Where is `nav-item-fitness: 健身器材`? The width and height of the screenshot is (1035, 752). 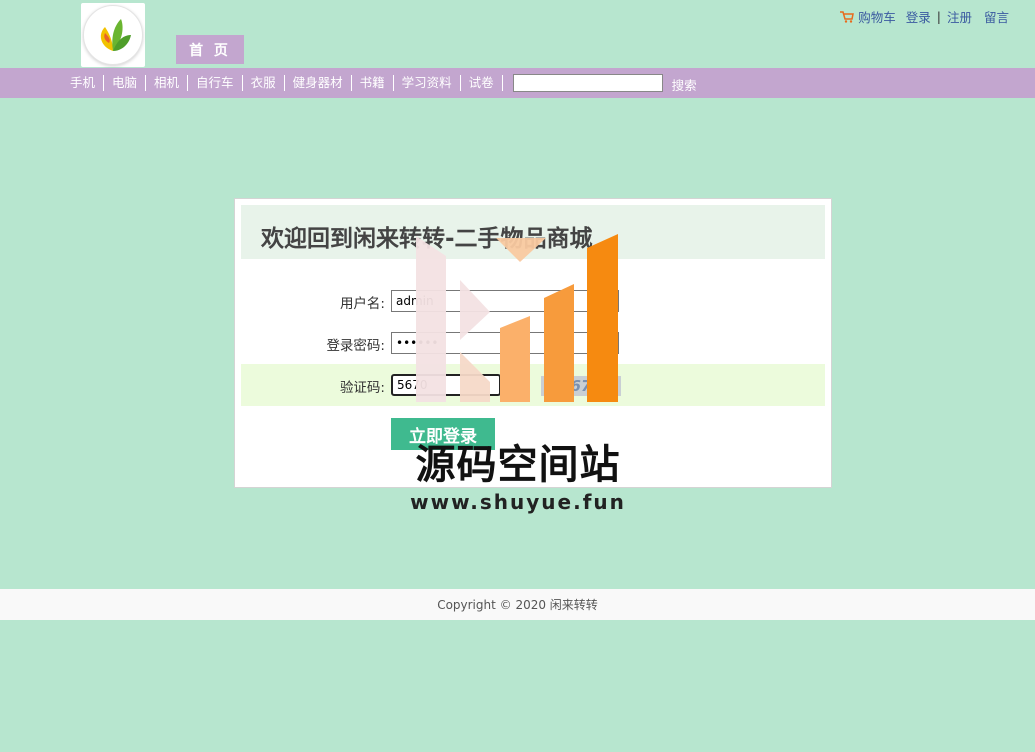 nav-item-fitness: 健身器材 is located at coordinates (318, 83).